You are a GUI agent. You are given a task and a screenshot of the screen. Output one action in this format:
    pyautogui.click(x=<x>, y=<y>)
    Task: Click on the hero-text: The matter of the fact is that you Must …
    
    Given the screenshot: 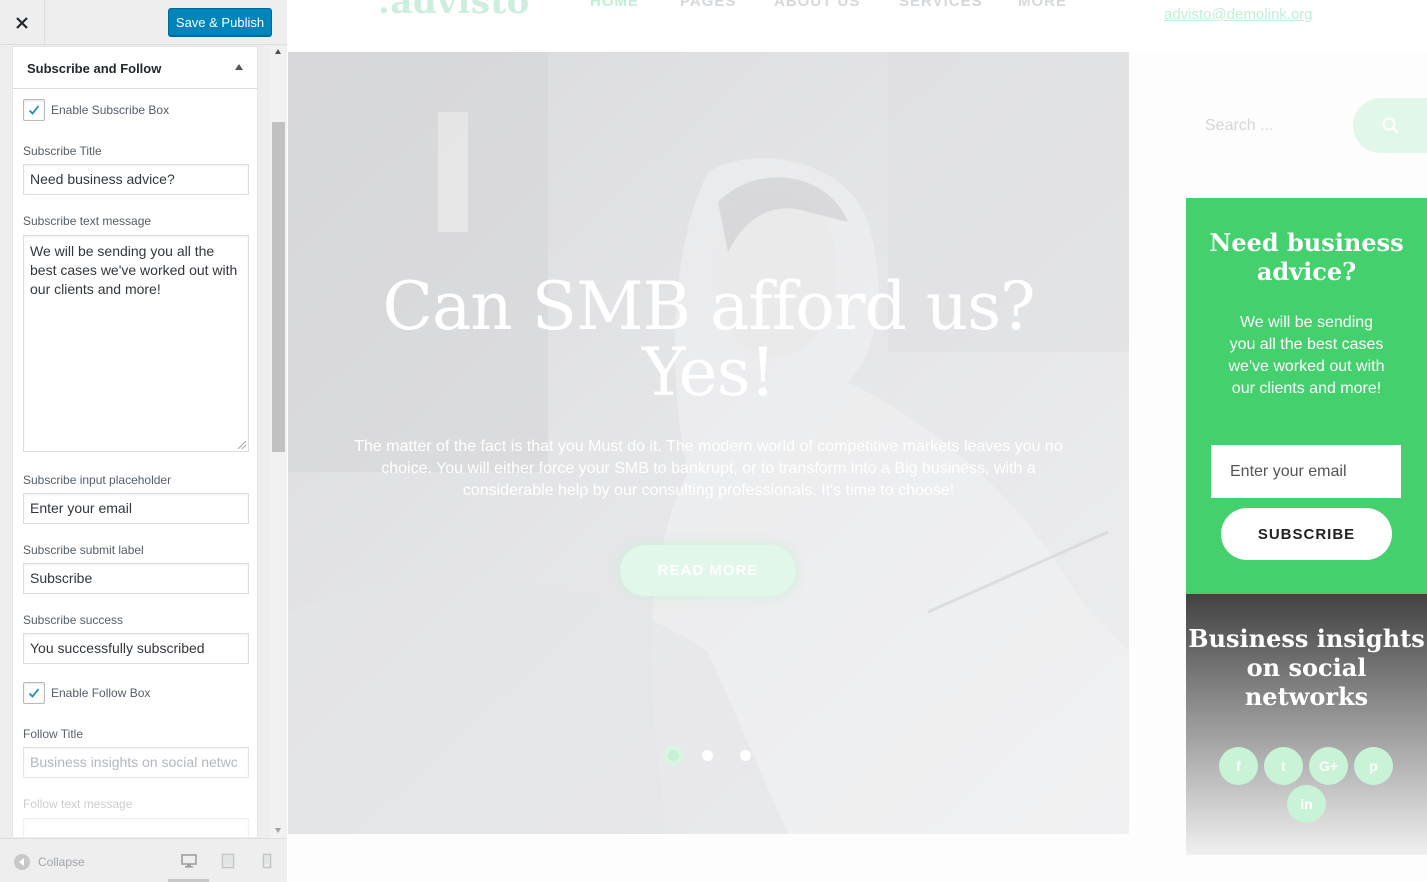 What is the action you would take?
    pyautogui.click(x=708, y=468)
    